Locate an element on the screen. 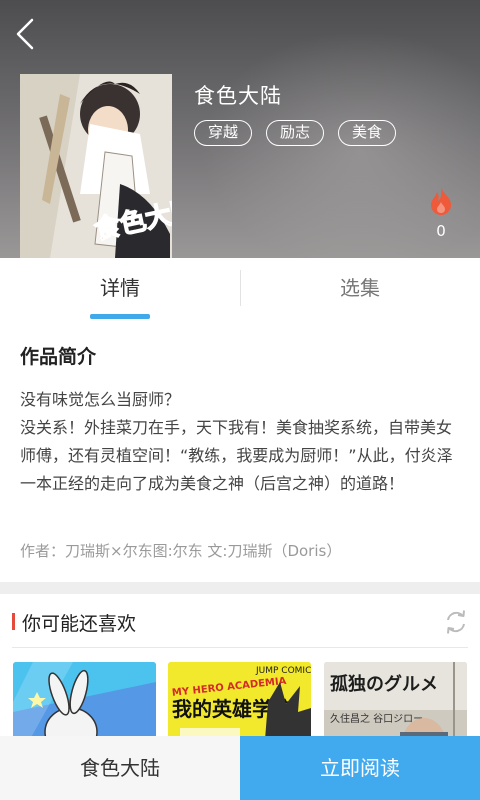  recommend-heading: 你可能还喜欢 is located at coordinates (79, 624).